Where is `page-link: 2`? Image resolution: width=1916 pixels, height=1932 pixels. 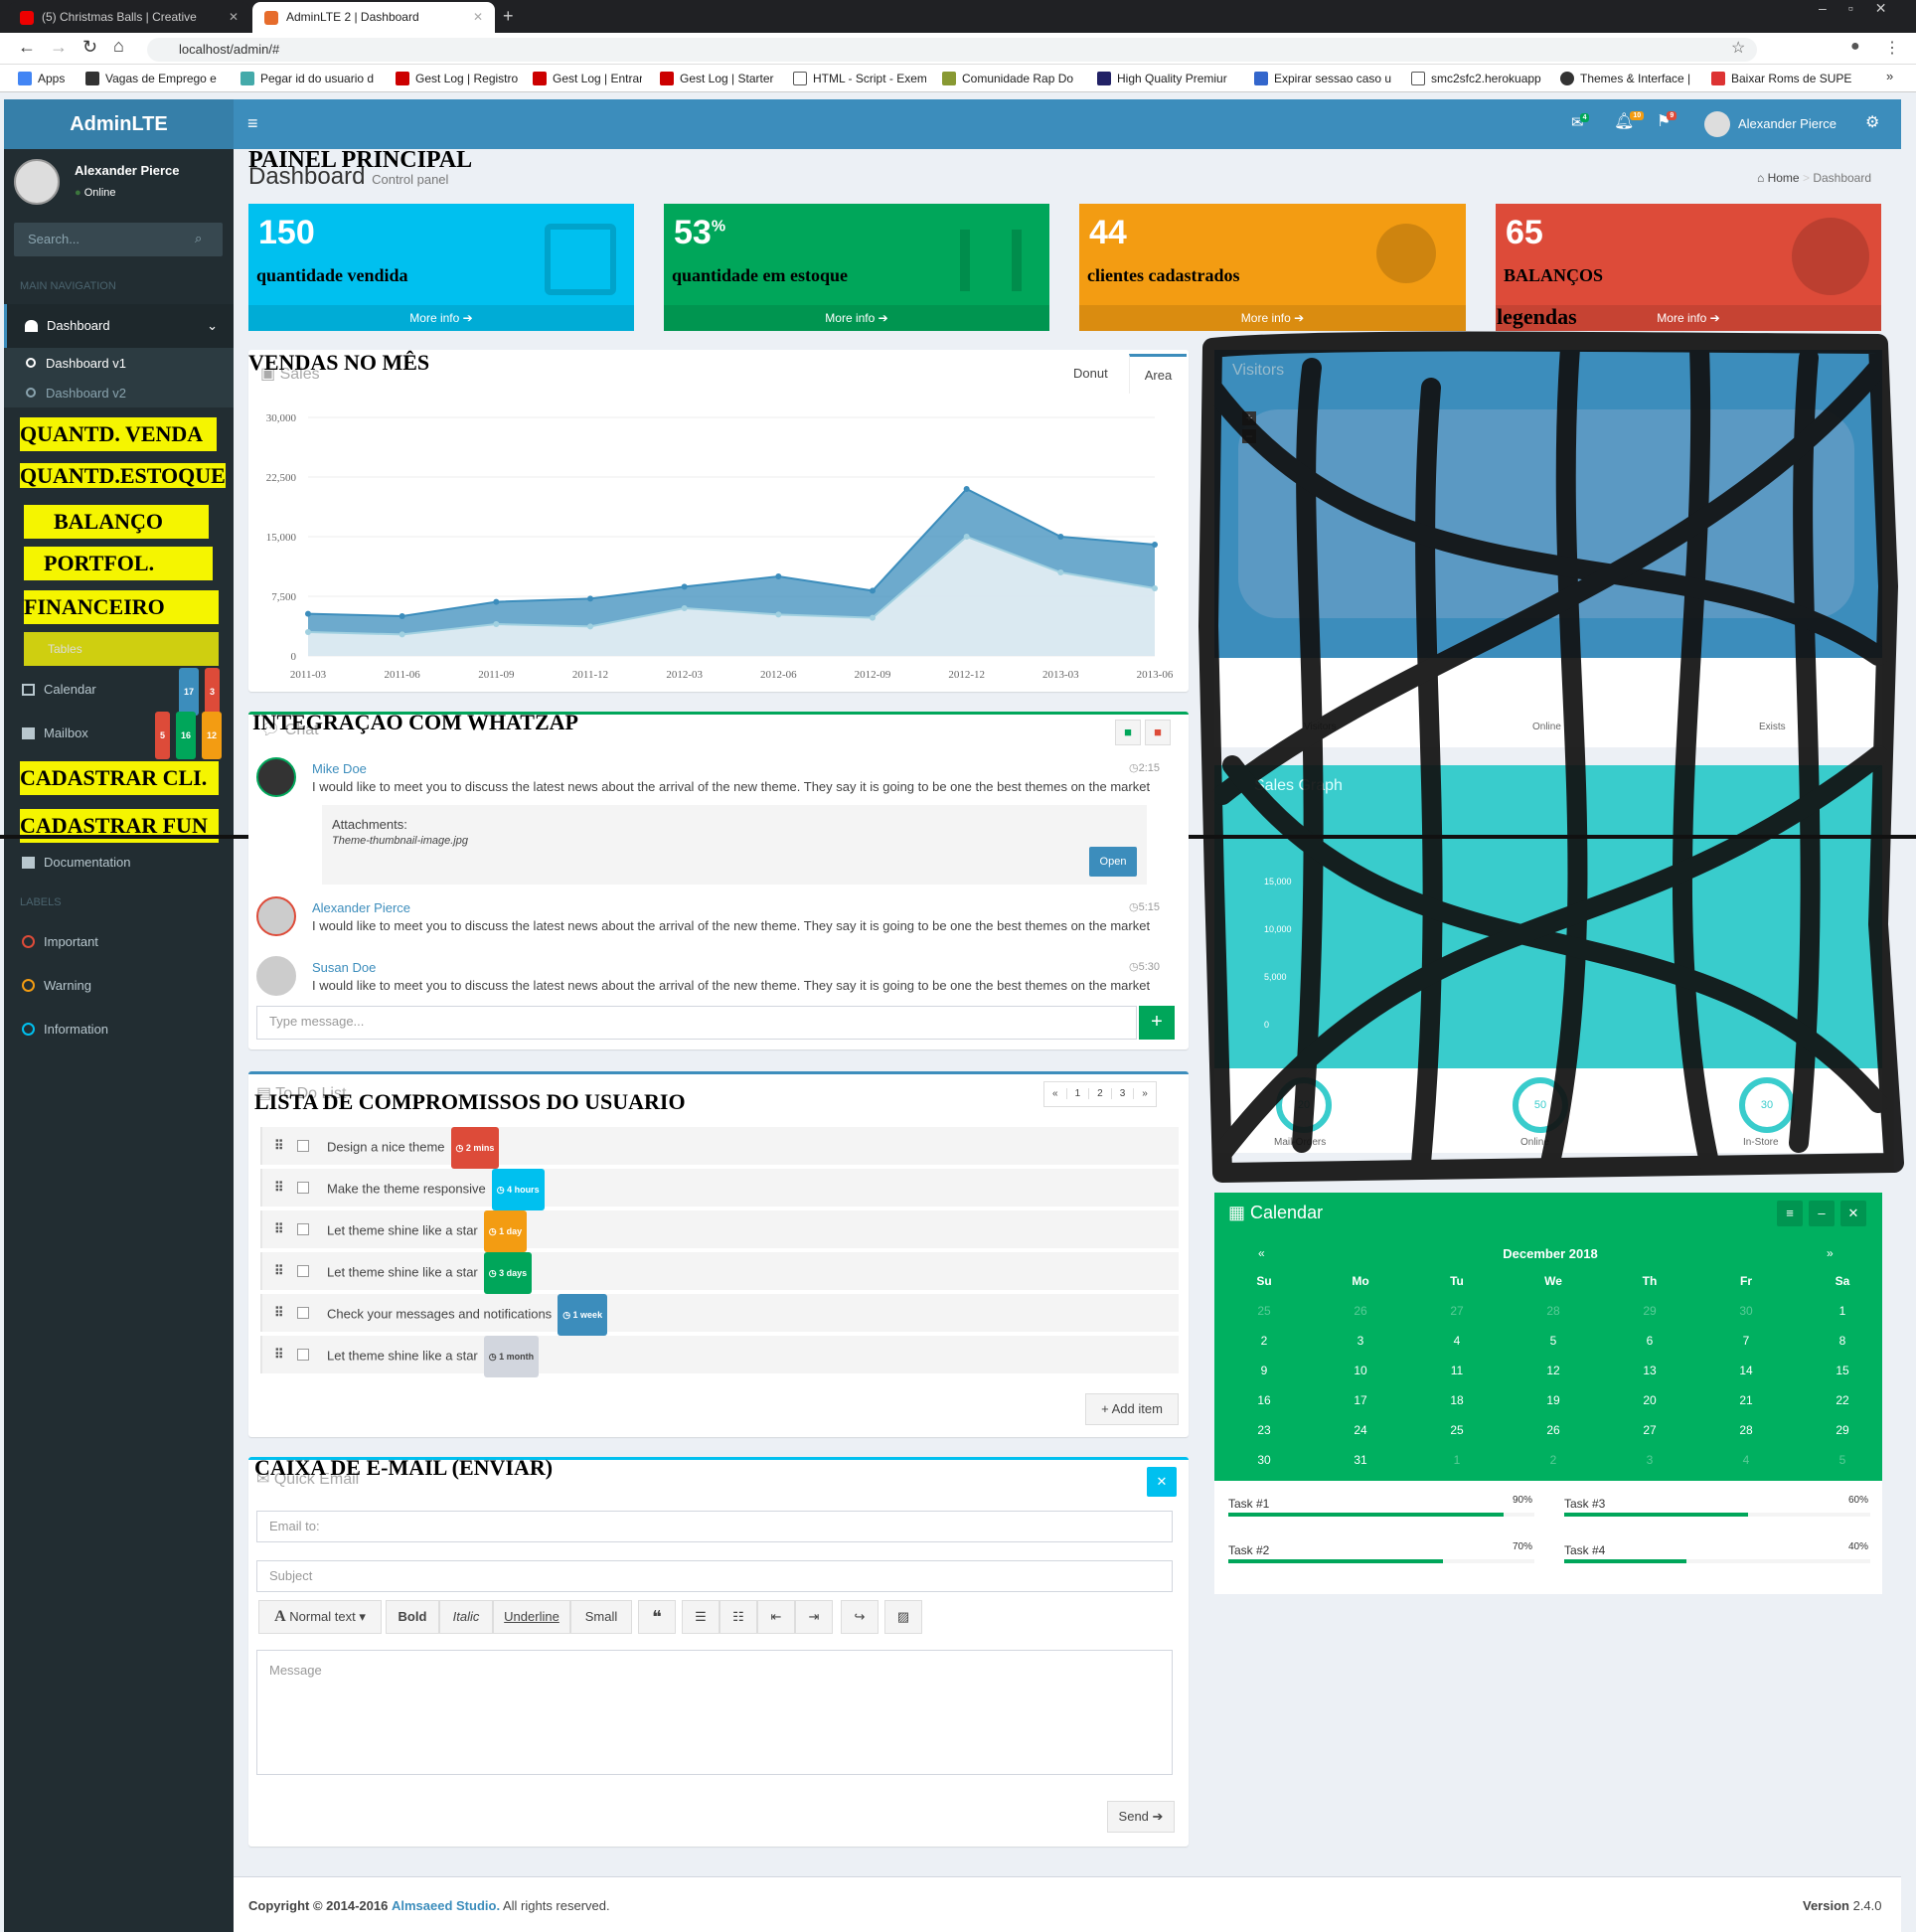 page-link: 2 is located at coordinates (1100, 1093).